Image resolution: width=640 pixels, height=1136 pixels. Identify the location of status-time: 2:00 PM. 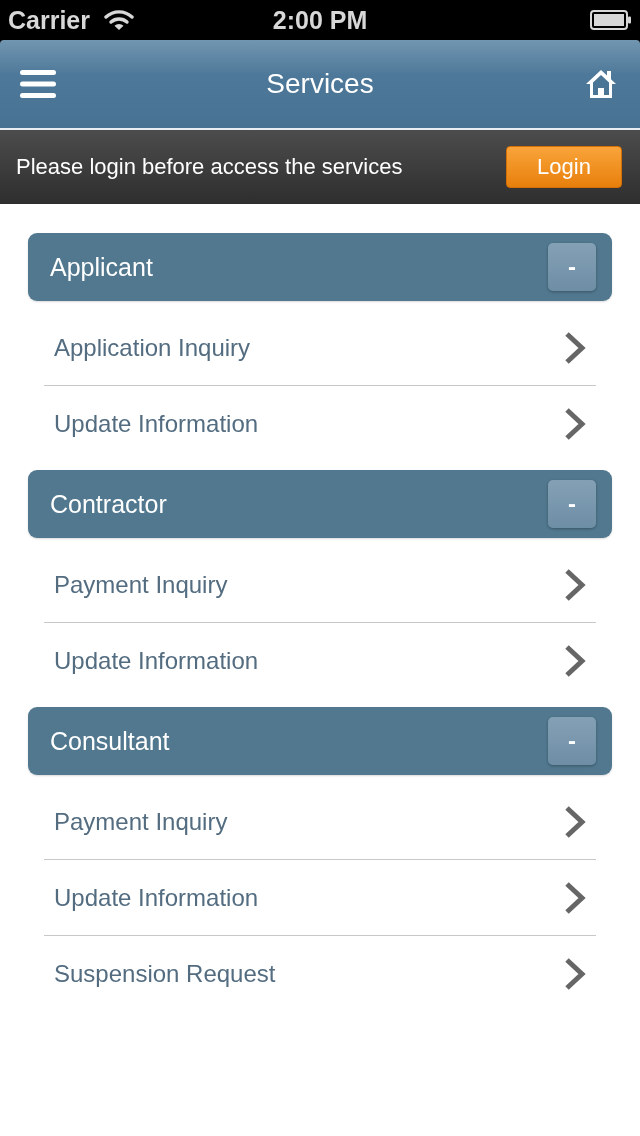
(320, 20).